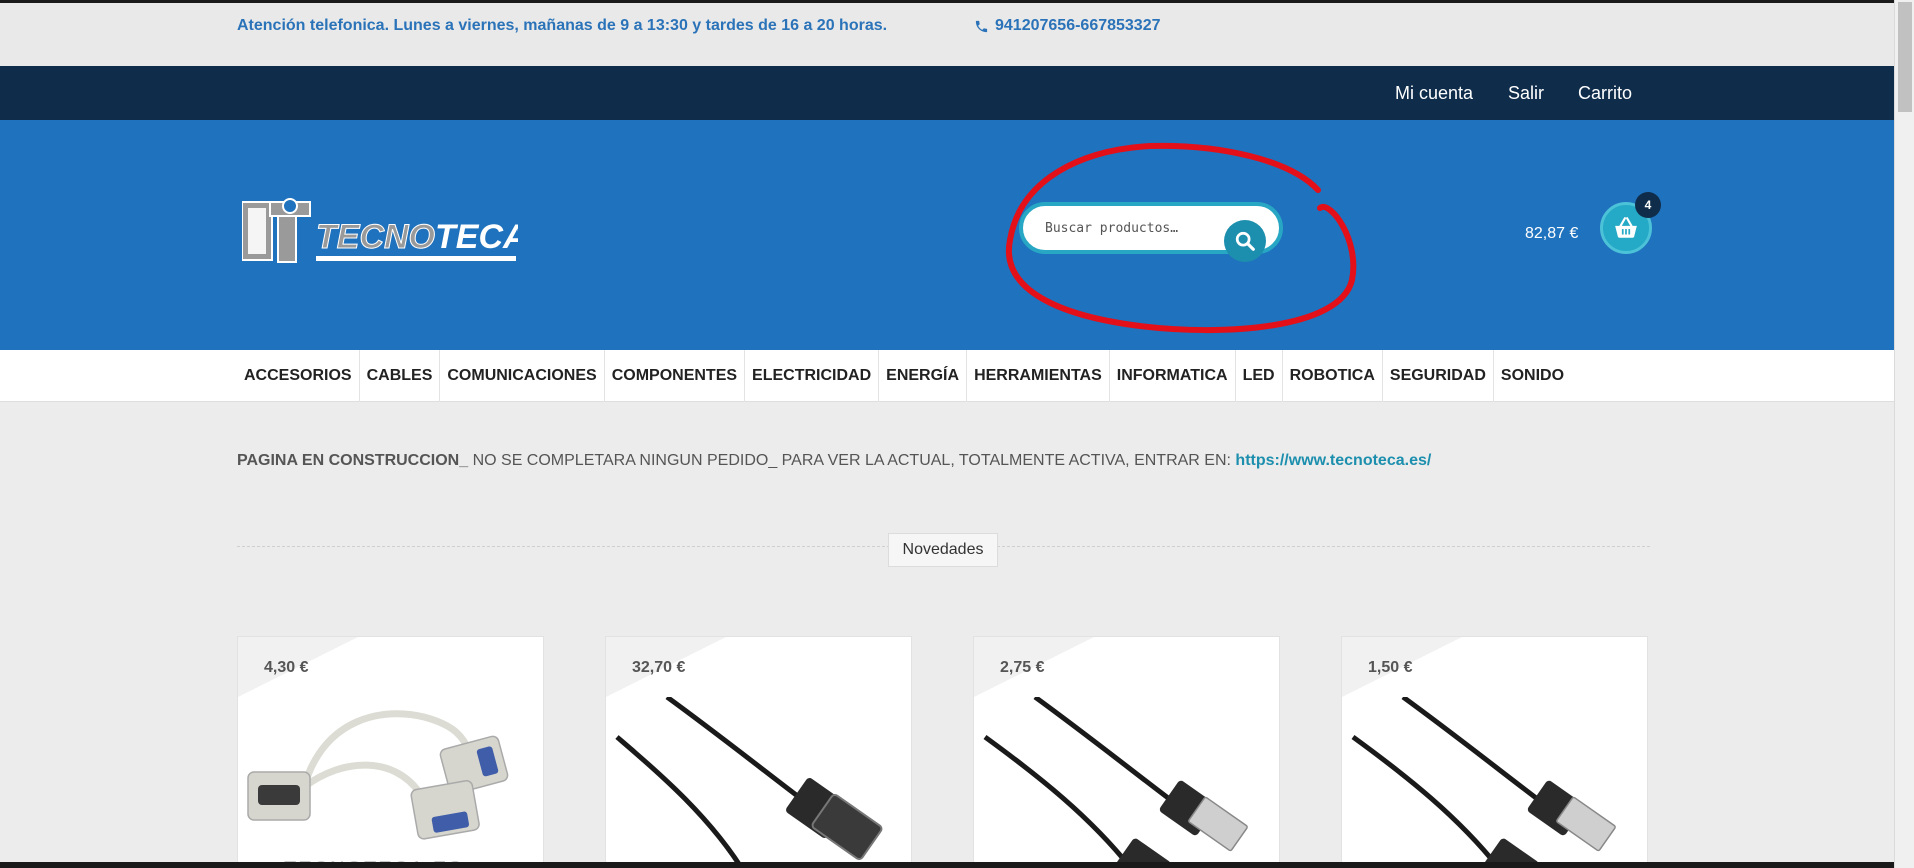 Image resolution: width=1914 pixels, height=868 pixels. What do you see at coordinates (1259, 376) in the screenshot?
I see `category-led: LED` at bounding box center [1259, 376].